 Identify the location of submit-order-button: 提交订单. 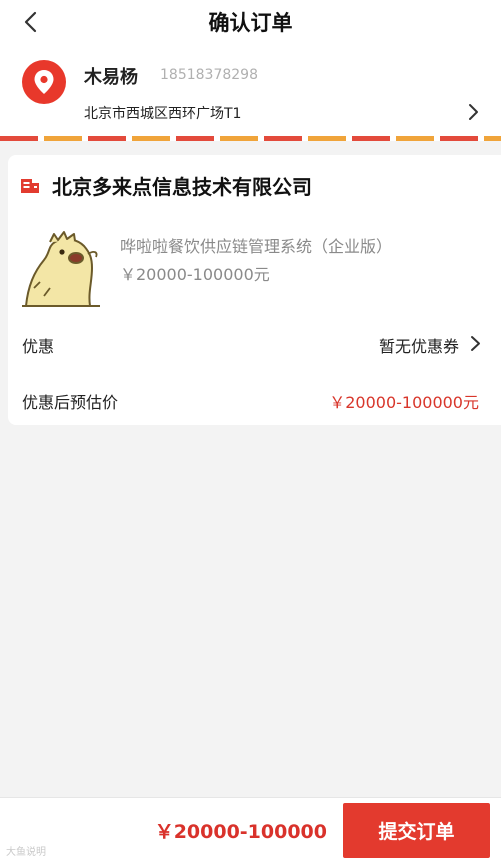
(416, 830).